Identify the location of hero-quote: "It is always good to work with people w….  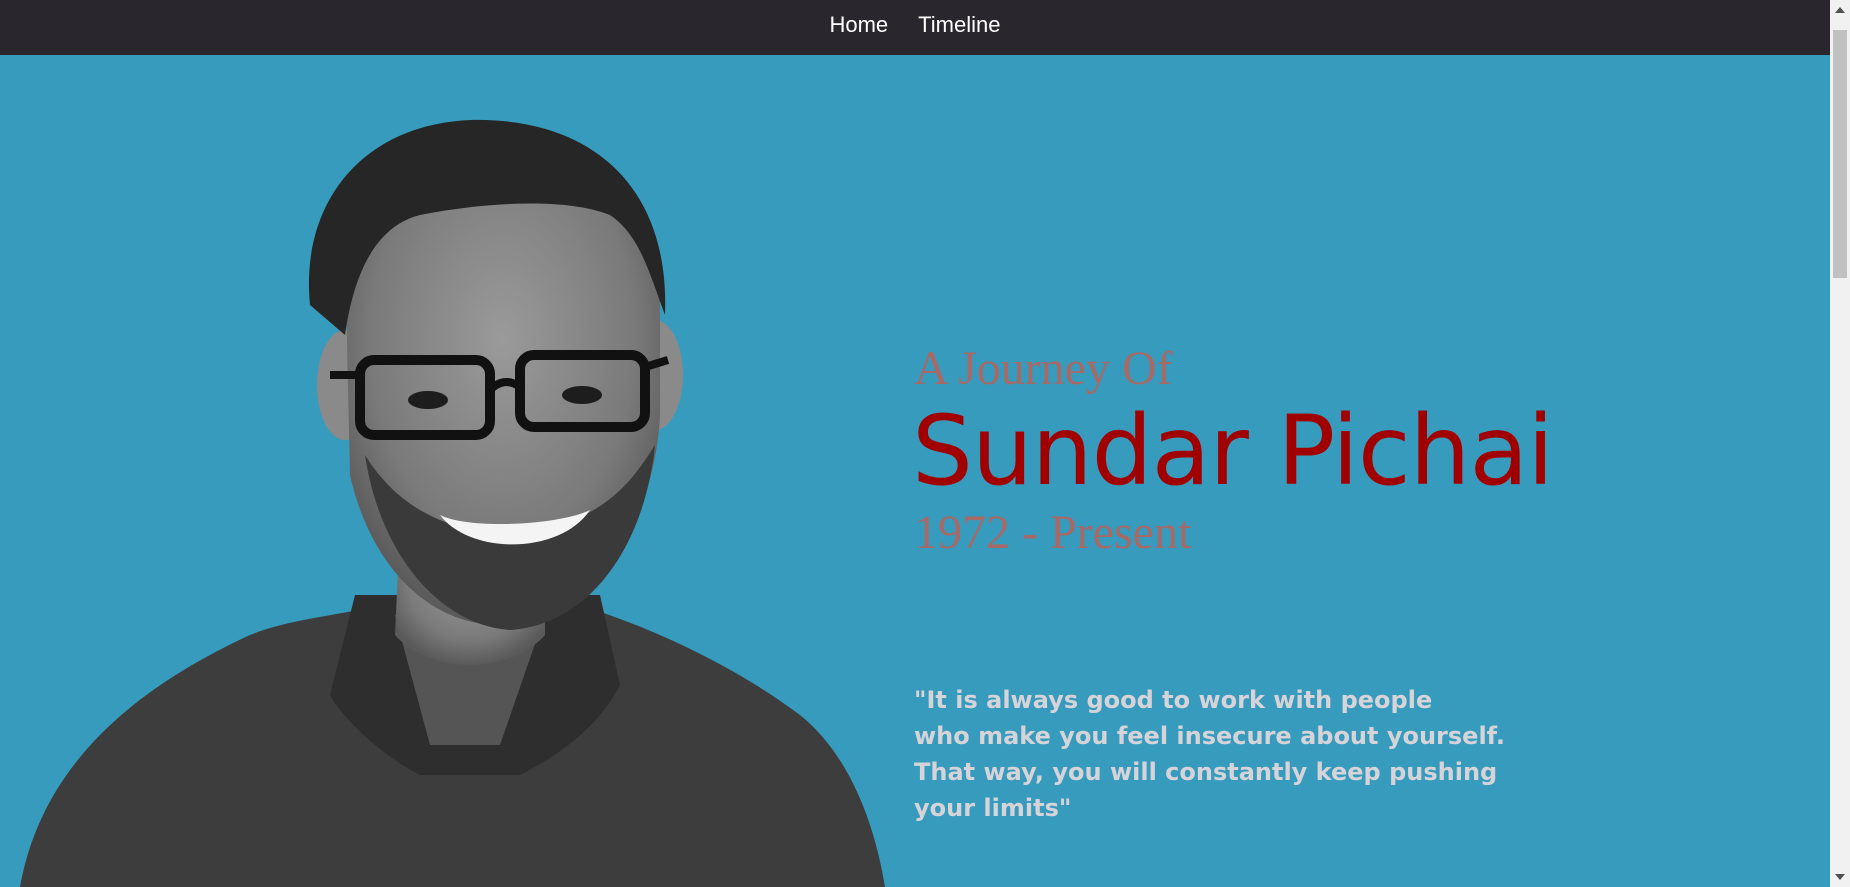
(1209, 754).